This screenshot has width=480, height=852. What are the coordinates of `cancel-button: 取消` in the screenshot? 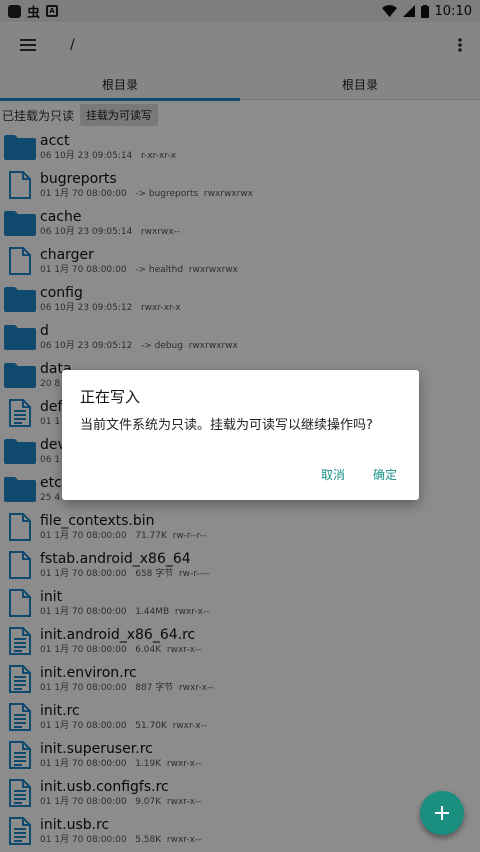 It's located at (333, 474).